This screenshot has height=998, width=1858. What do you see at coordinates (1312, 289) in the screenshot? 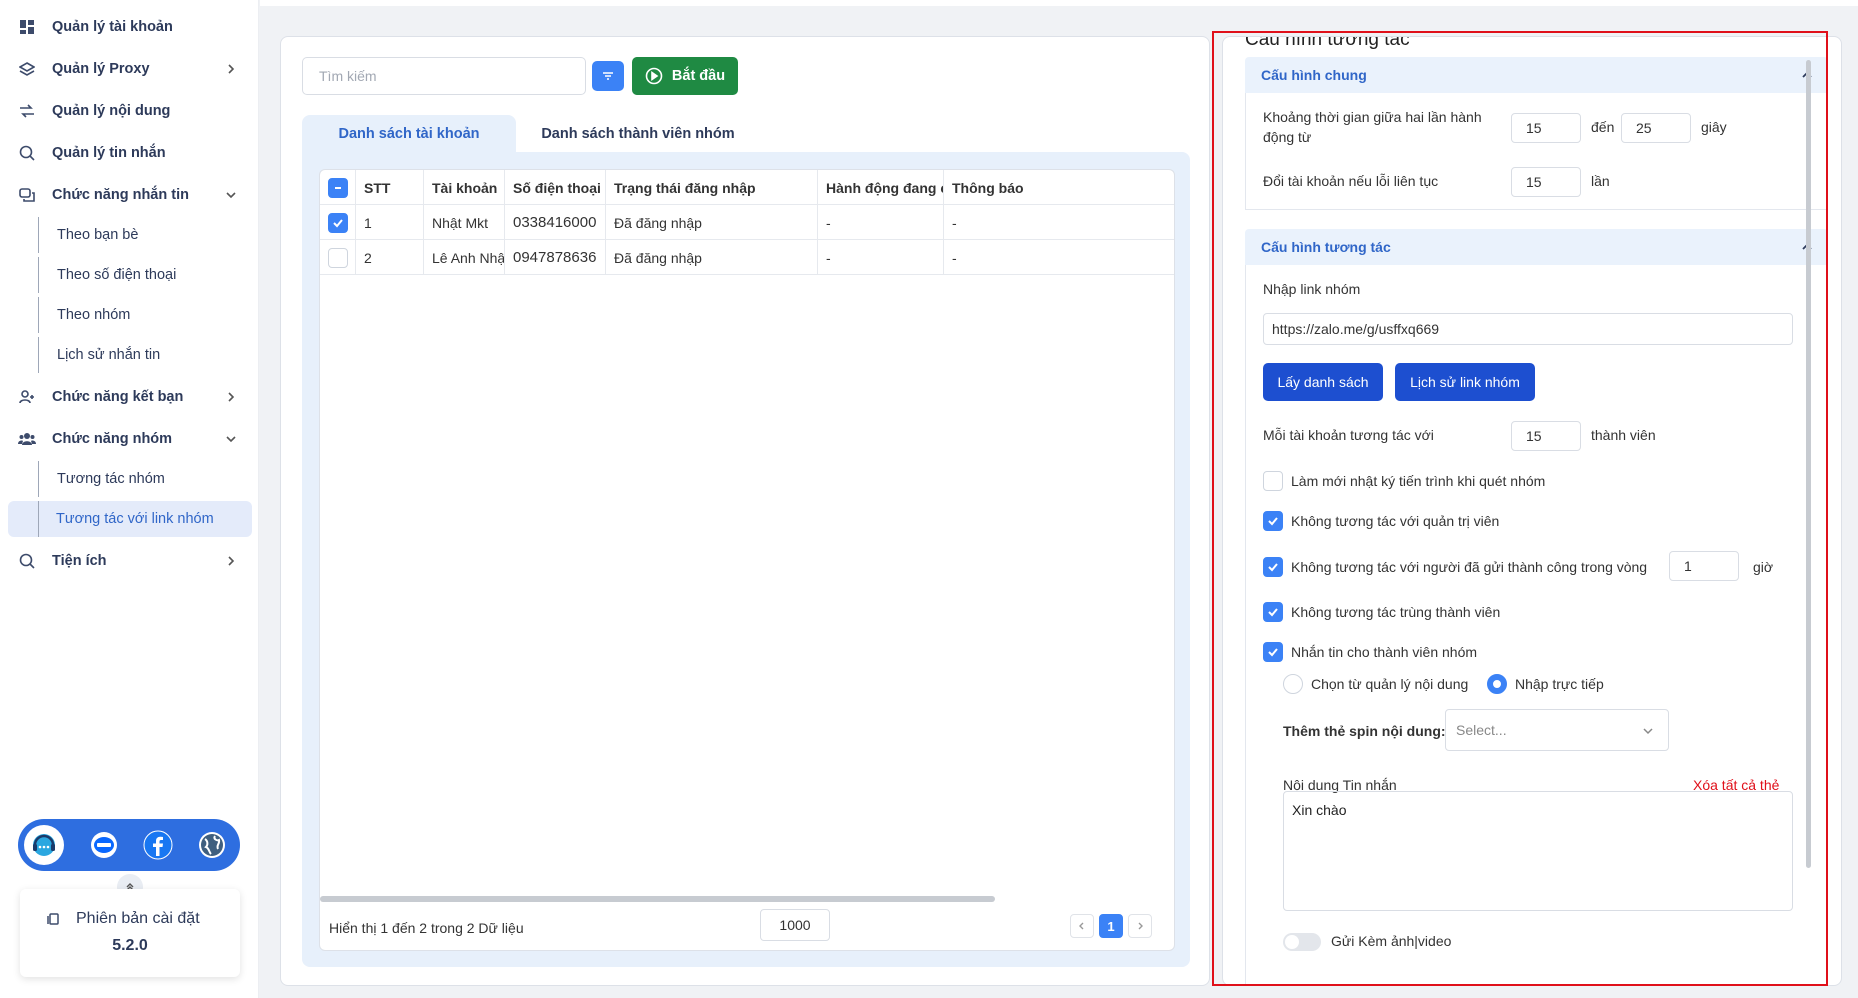
I see `group-link-label: Nhập link nhóm` at bounding box center [1312, 289].